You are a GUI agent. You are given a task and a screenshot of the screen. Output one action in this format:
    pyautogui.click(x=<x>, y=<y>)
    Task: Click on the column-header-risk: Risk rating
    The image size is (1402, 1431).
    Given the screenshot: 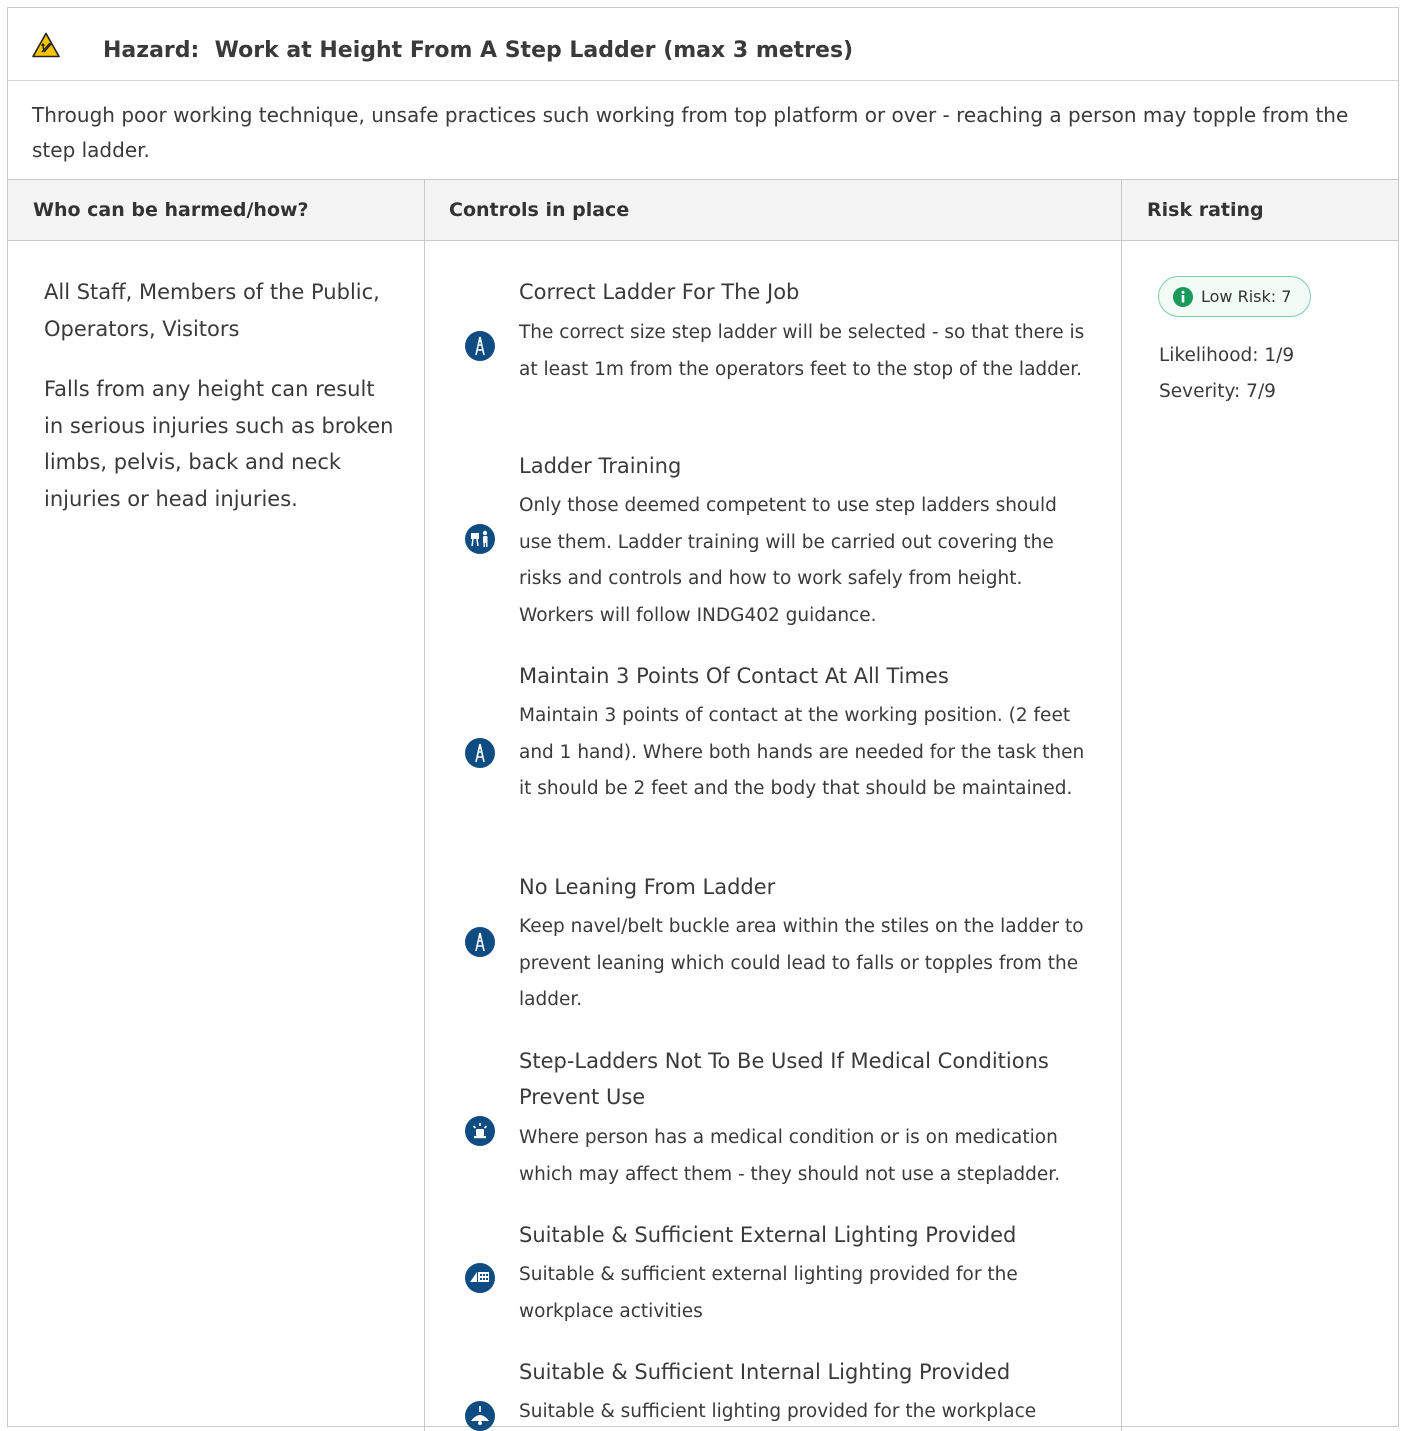 What is the action you would take?
    pyautogui.click(x=1260, y=210)
    